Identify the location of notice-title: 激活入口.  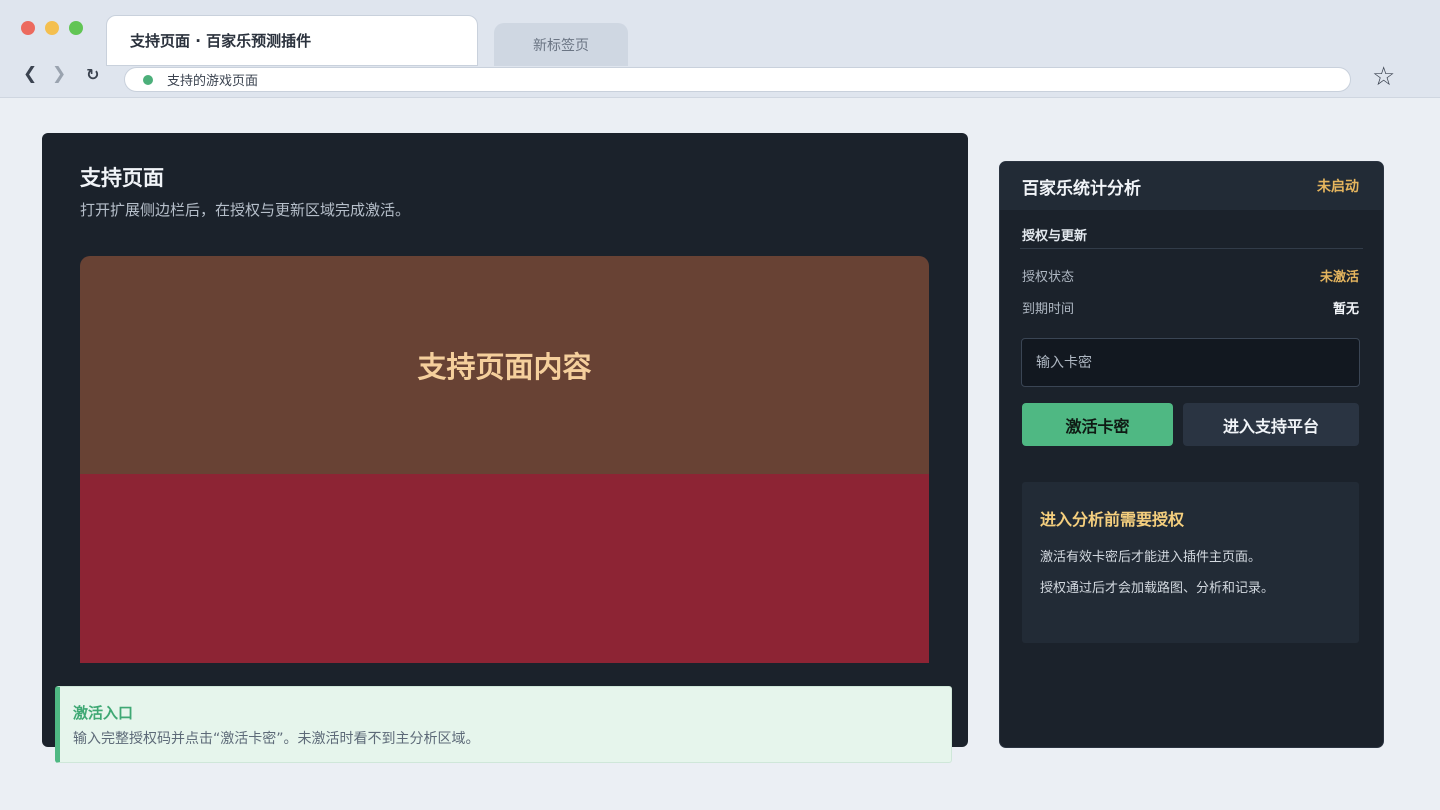
(103, 713).